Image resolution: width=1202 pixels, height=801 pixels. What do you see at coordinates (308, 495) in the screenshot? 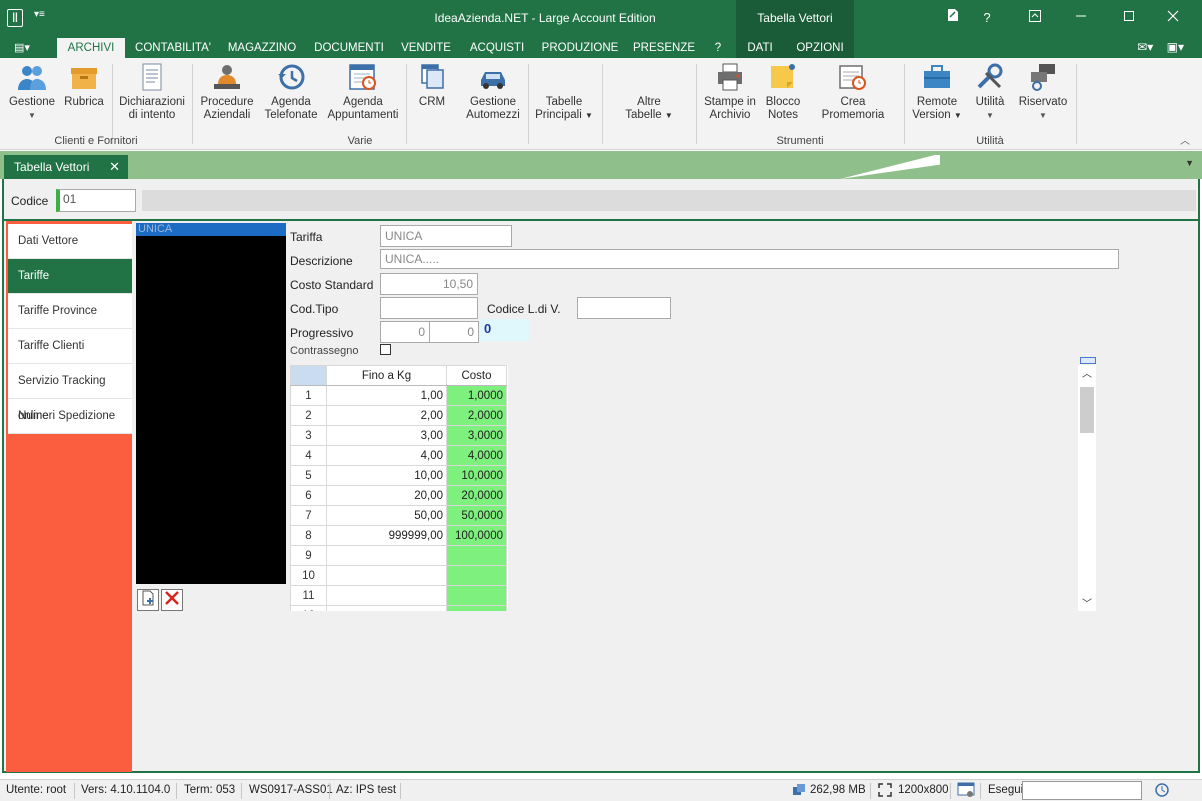
I see `row-number: 6` at bounding box center [308, 495].